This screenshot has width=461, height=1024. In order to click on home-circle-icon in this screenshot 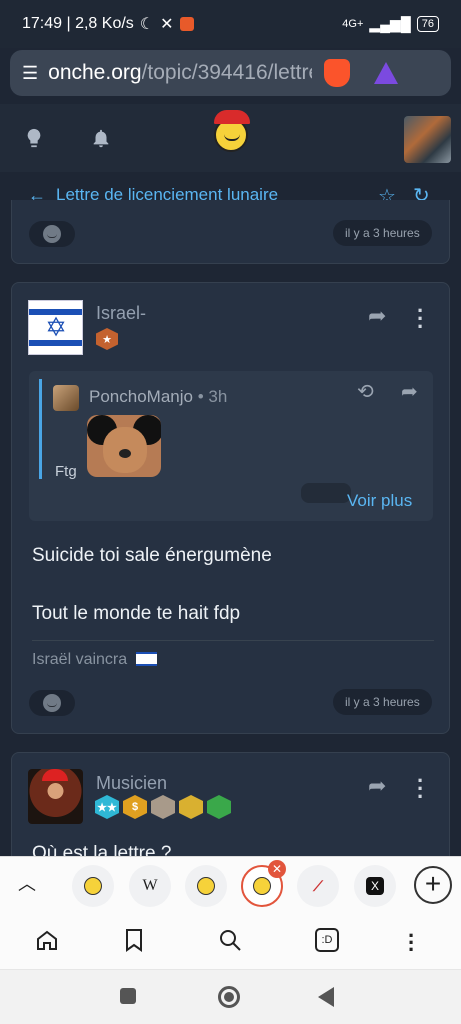, I will do `click(229, 997)`.